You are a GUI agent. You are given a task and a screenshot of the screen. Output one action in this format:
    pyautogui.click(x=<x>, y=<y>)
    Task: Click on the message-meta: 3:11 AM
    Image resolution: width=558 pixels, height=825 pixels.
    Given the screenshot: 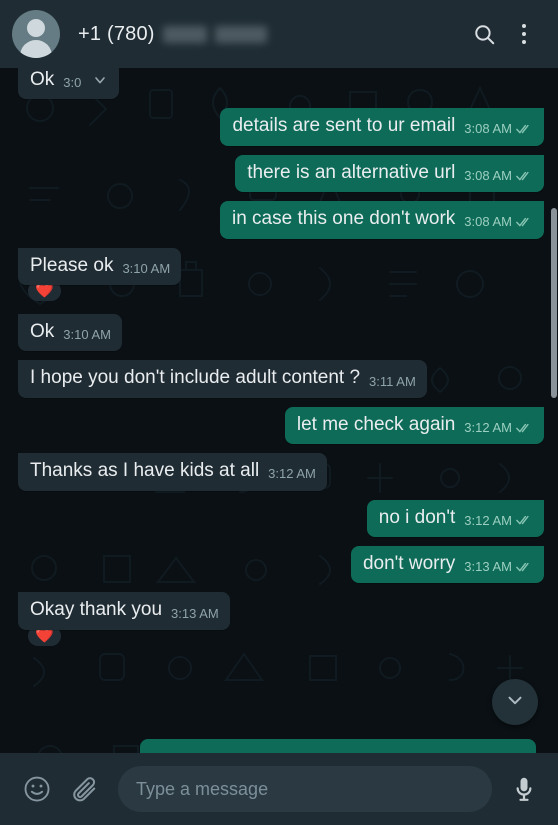 What is the action you would take?
    pyautogui.click(x=392, y=381)
    